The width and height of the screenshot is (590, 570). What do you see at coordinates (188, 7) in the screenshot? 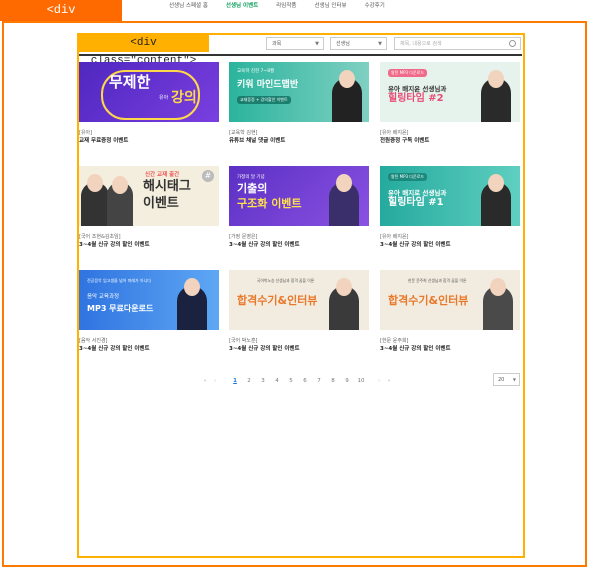
I see `nav-item-special-home: 선생님 스페셜 홈` at bounding box center [188, 7].